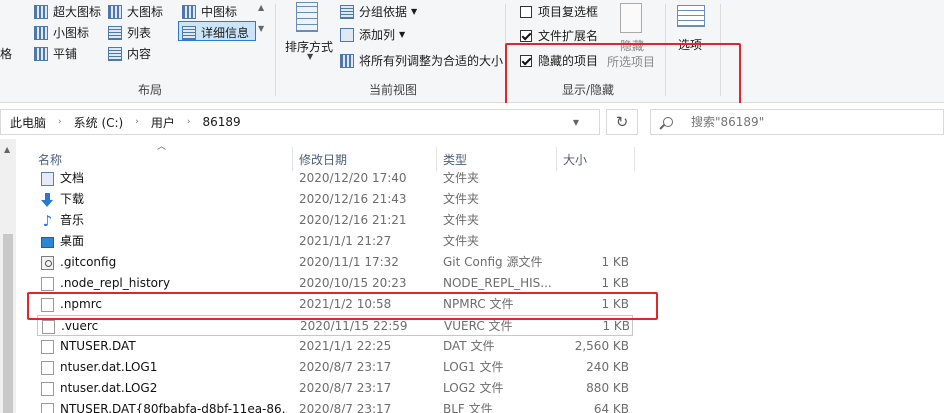  What do you see at coordinates (72, 220) in the screenshot?
I see `file-name: 音乐` at bounding box center [72, 220].